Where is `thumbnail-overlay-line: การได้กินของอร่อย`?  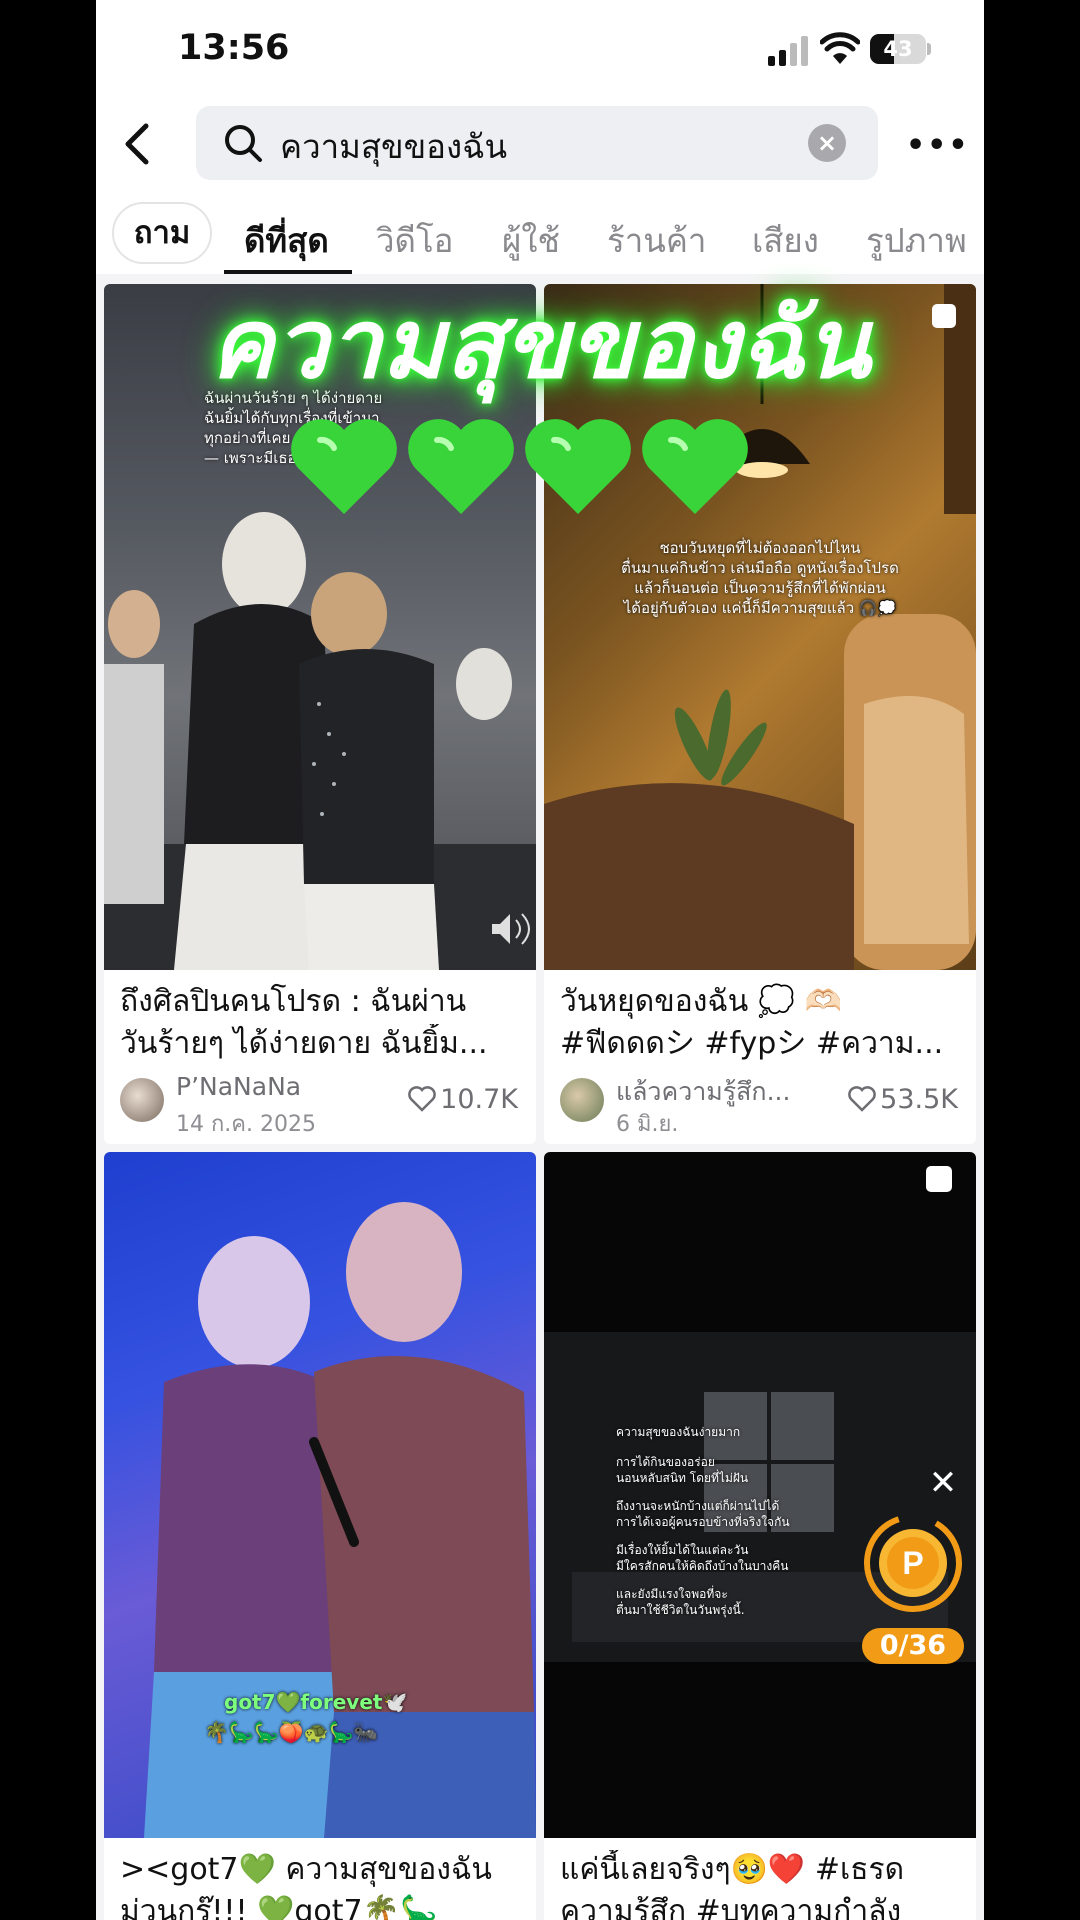 thumbnail-overlay-line: การได้กินของอร่อย is located at coordinates (665, 1462).